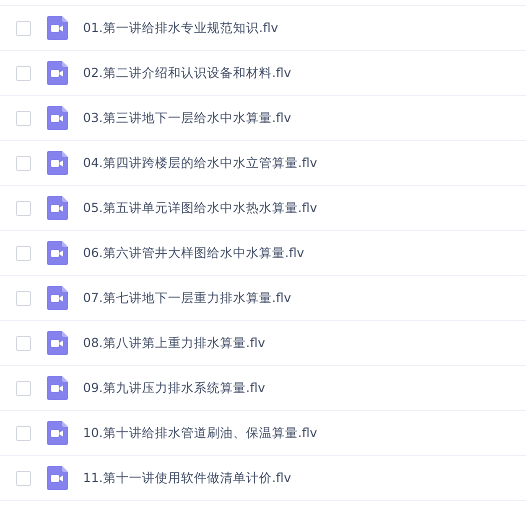  Describe the element at coordinates (174, 343) in the screenshot. I see `file-name: 08.第八讲第上重力排水算量.flv` at that location.